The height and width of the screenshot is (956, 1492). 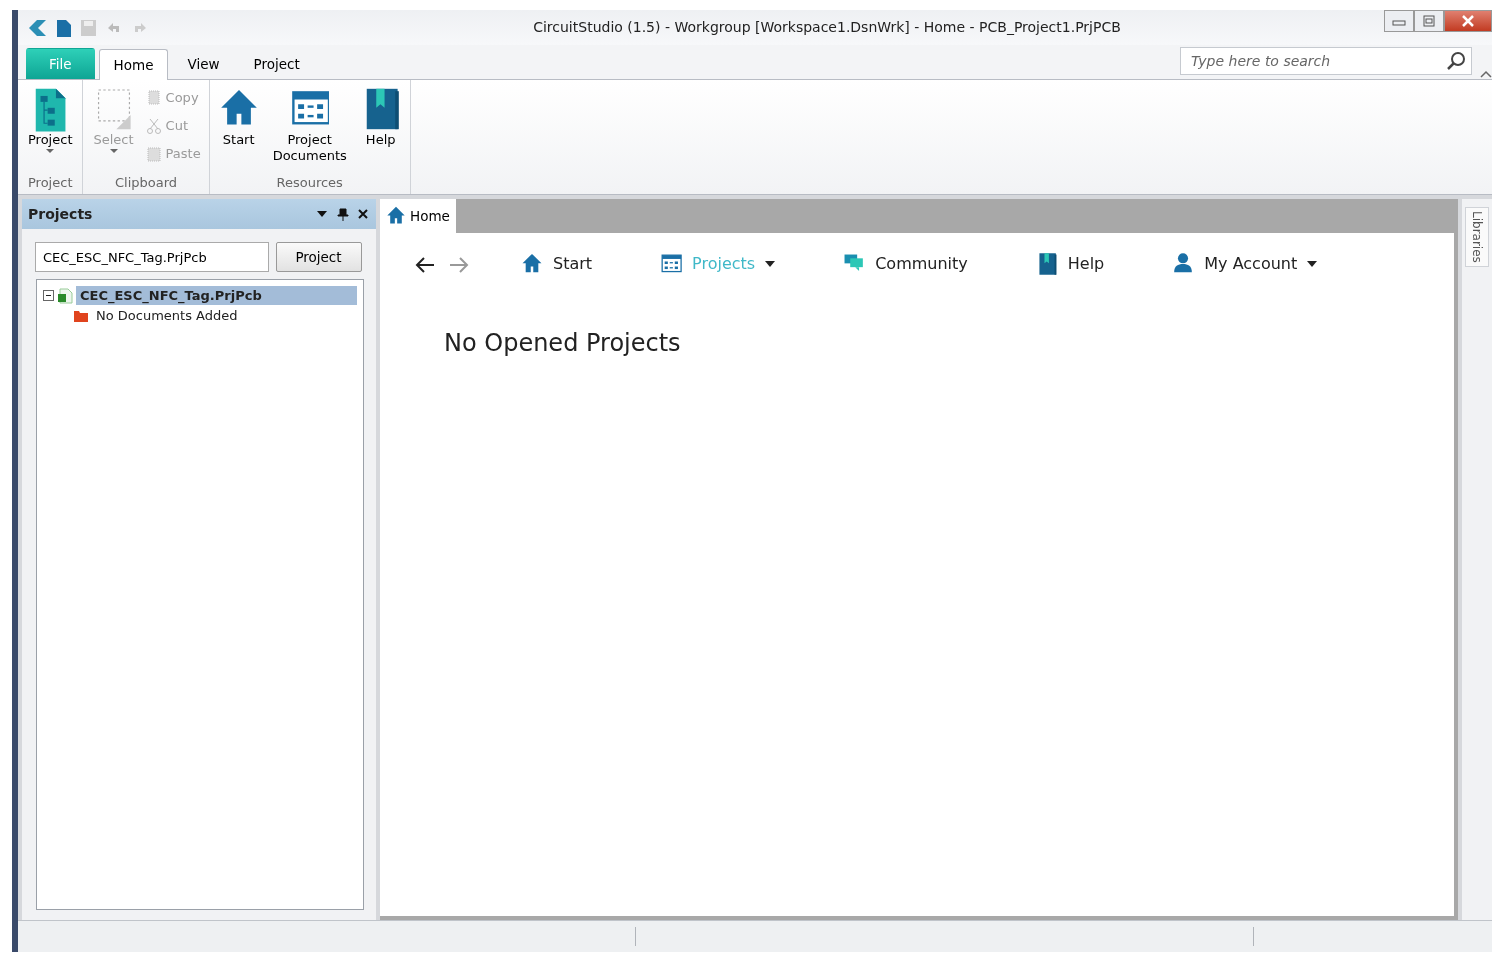 What do you see at coordinates (216, 295) in the screenshot?
I see `tree-item: CEC_ESC_NFC_Tag.PrjPcb` at bounding box center [216, 295].